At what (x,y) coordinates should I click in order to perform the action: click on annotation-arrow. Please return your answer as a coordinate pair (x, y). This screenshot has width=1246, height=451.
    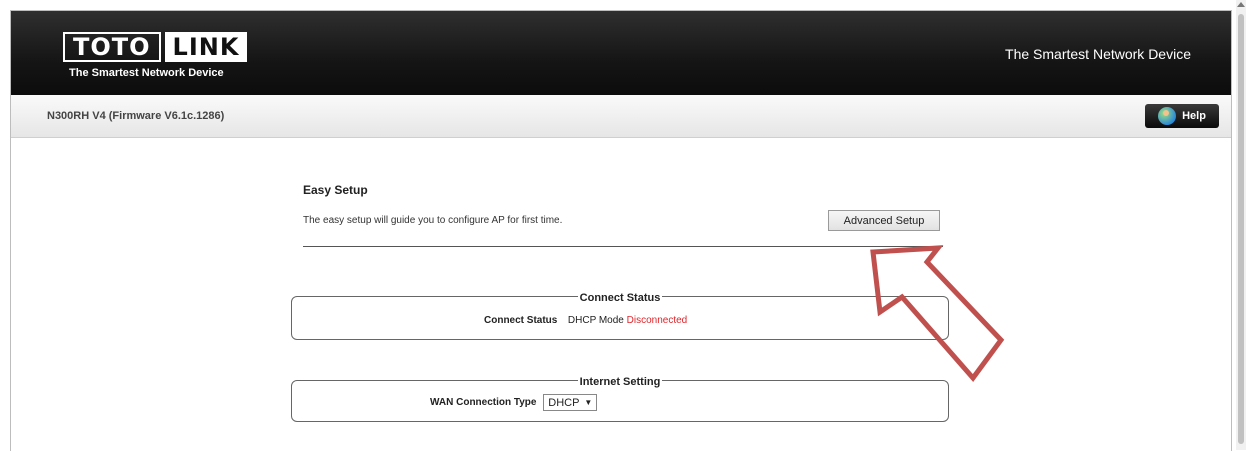
    Looking at the image, I should click on (937, 313).